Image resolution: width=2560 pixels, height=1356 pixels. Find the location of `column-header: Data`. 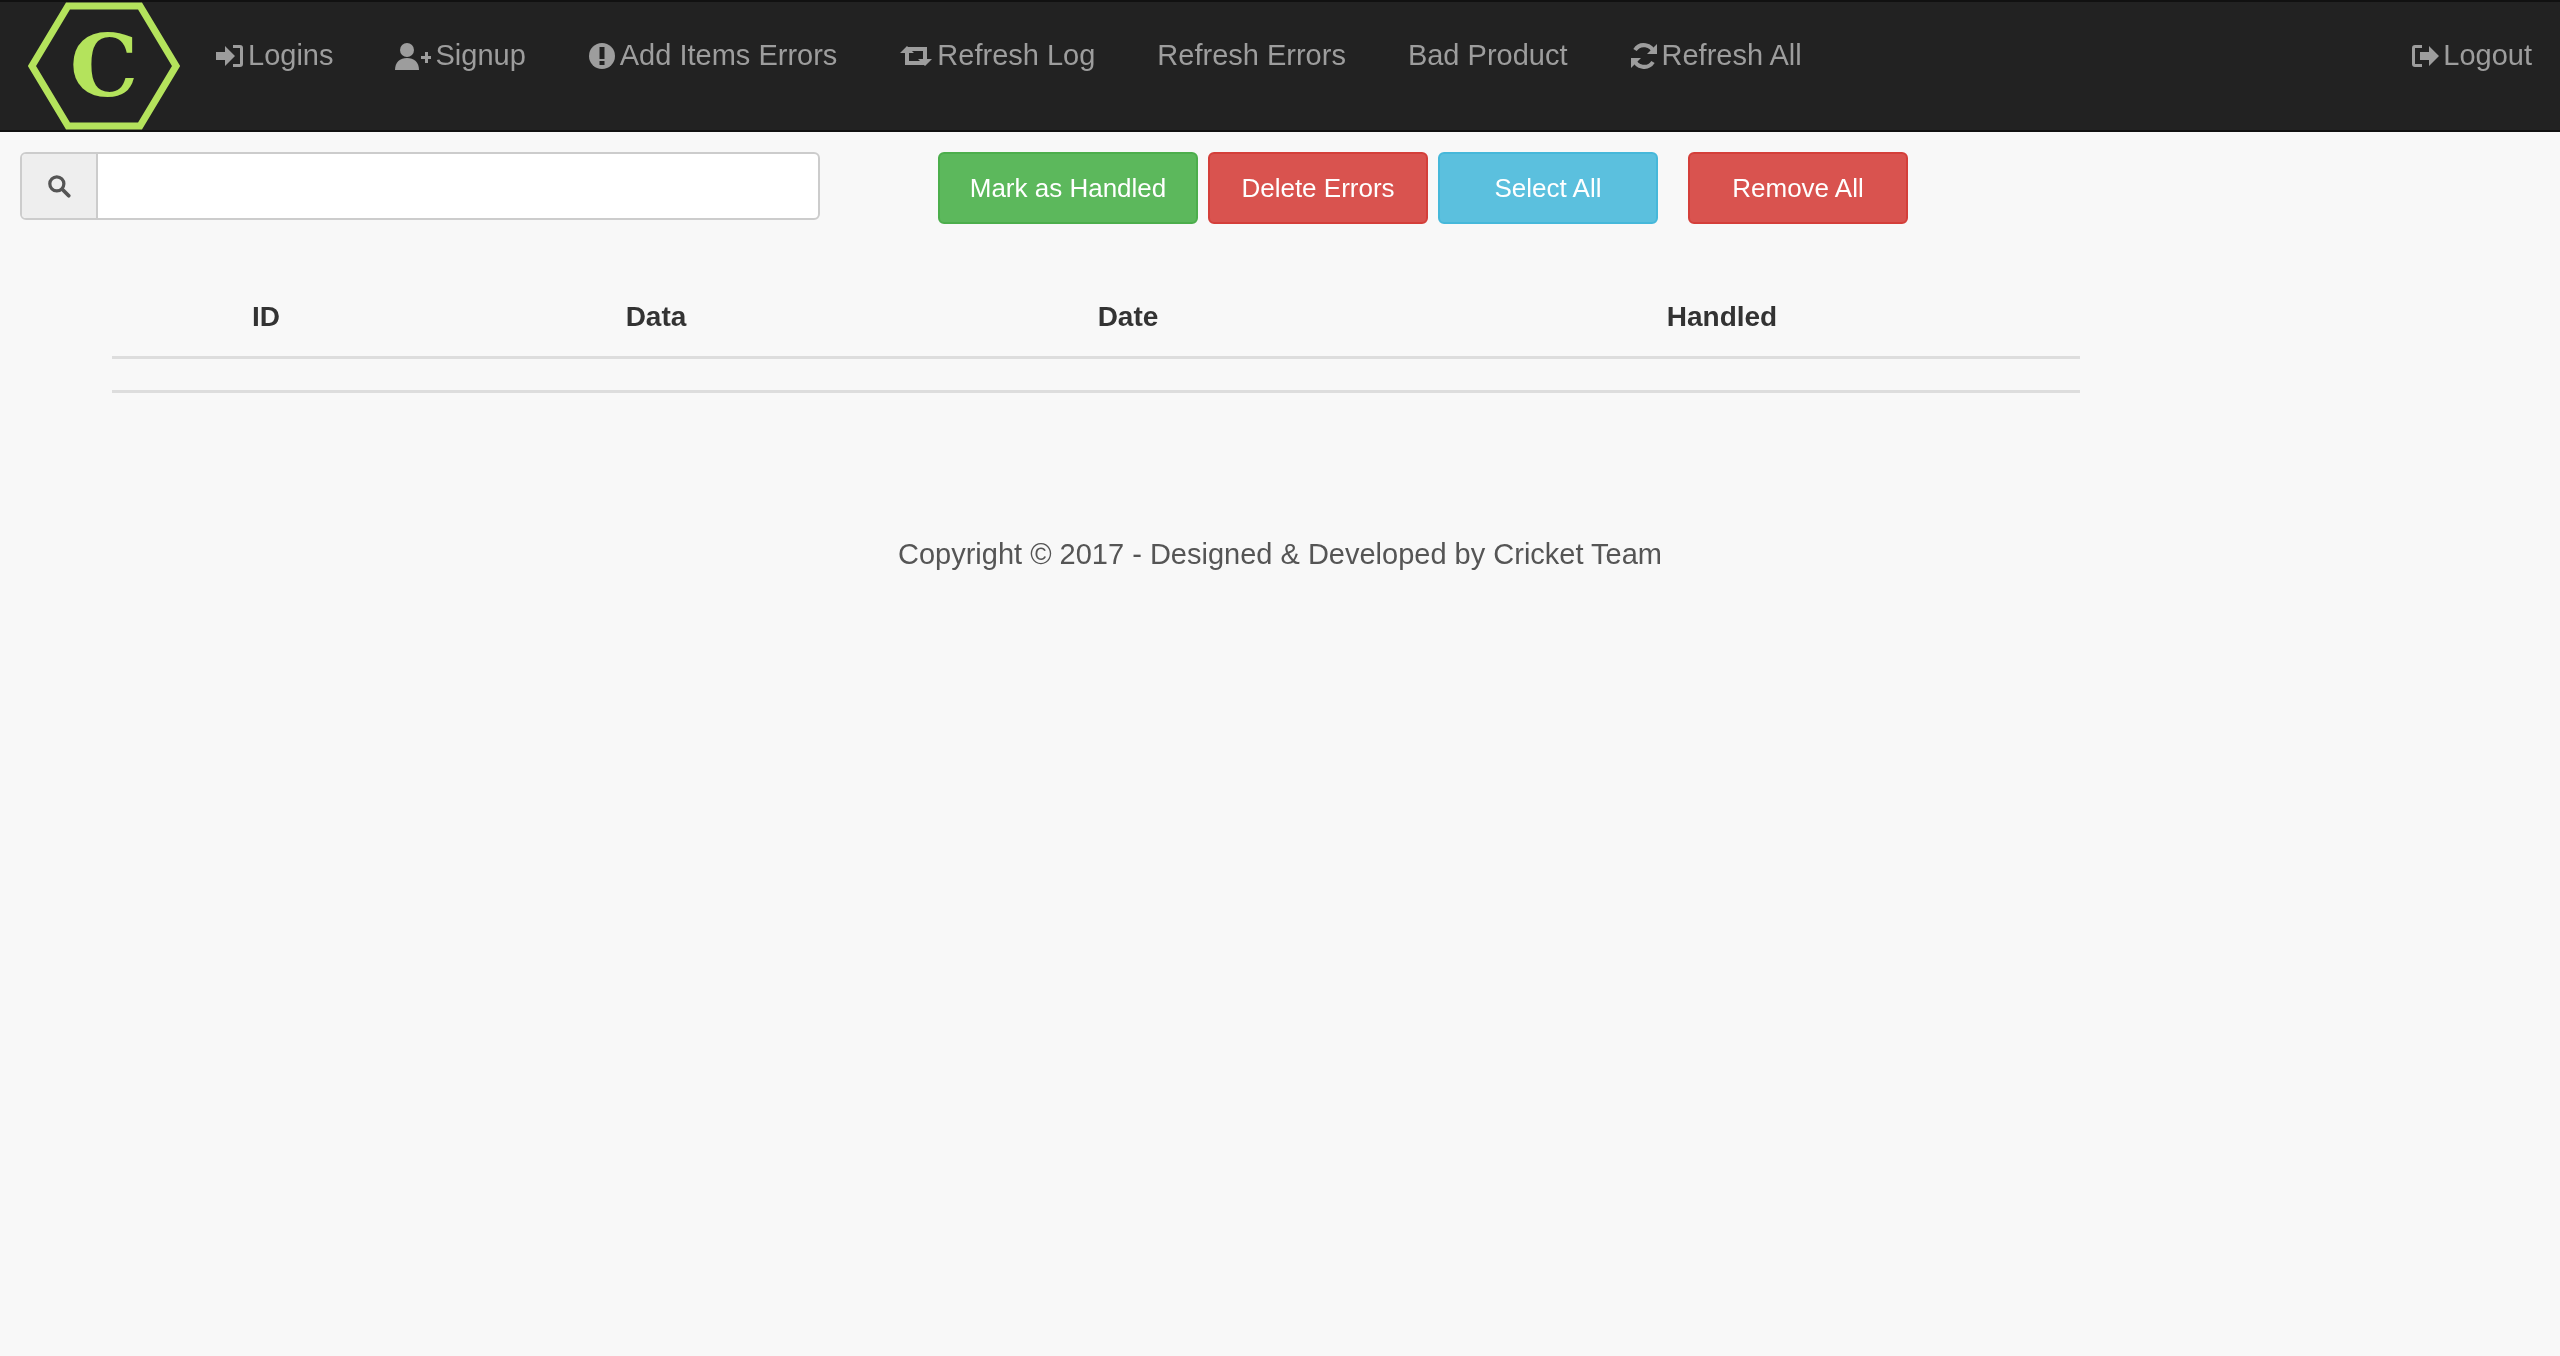

column-header: Data is located at coordinates (656, 317).